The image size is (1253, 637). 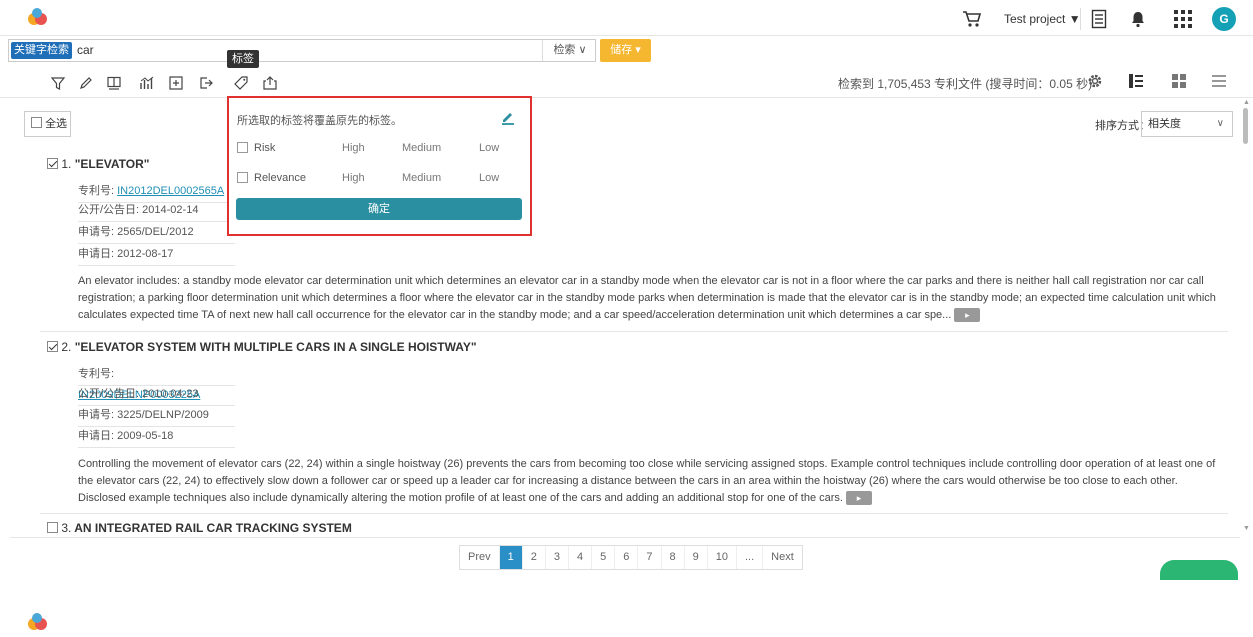 What do you see at coordinates (176, 83) in the screenshot?
I see `compare-icon` at bounding box center [176, 83].